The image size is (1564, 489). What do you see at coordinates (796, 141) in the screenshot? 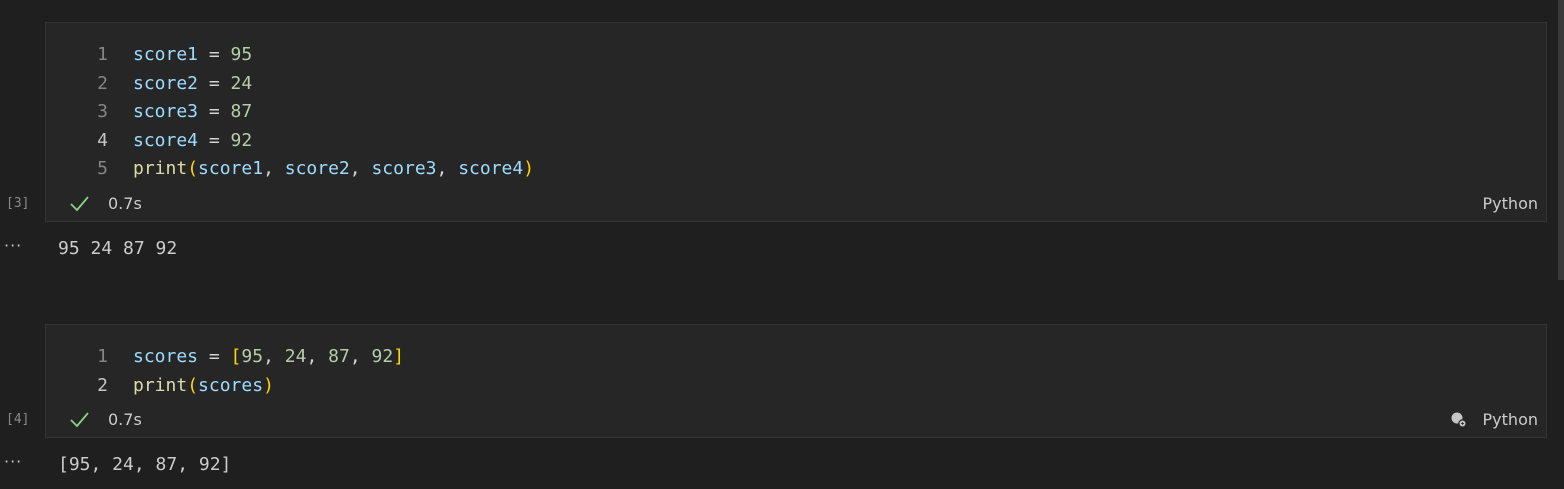
I see `code-line: 4 score4 = 92` at bounding box center [796, 141].